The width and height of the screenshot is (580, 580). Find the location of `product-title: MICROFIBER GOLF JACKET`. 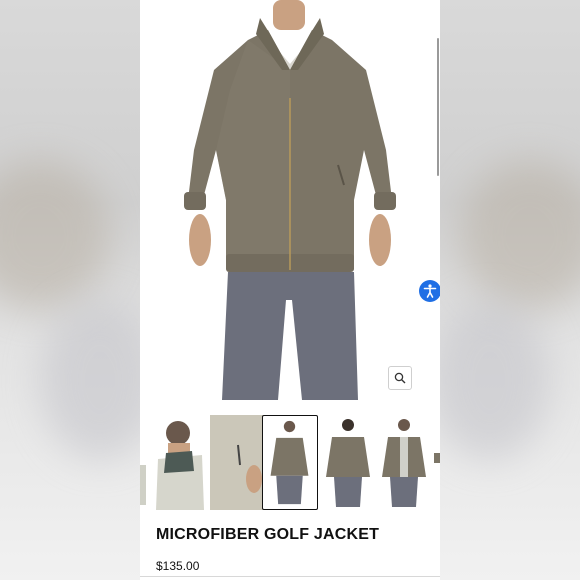

product-title: MICROFIBER GOLF JACKET is located at coordinates (268, 534).